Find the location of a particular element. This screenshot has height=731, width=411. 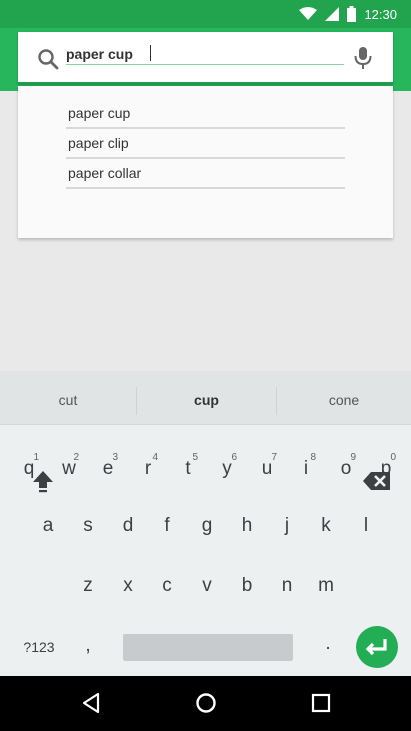

key-hint: 9 is located at coordinates (353, 457).